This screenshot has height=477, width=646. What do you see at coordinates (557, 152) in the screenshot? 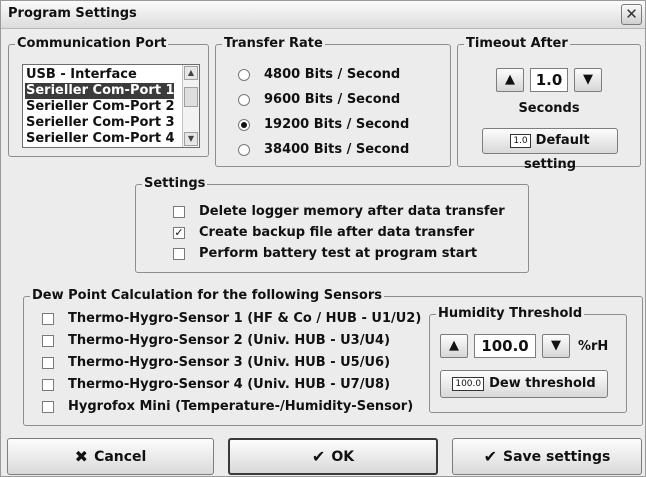
I see `default-setting-label: Default setting` at bounding box center [557, 152].